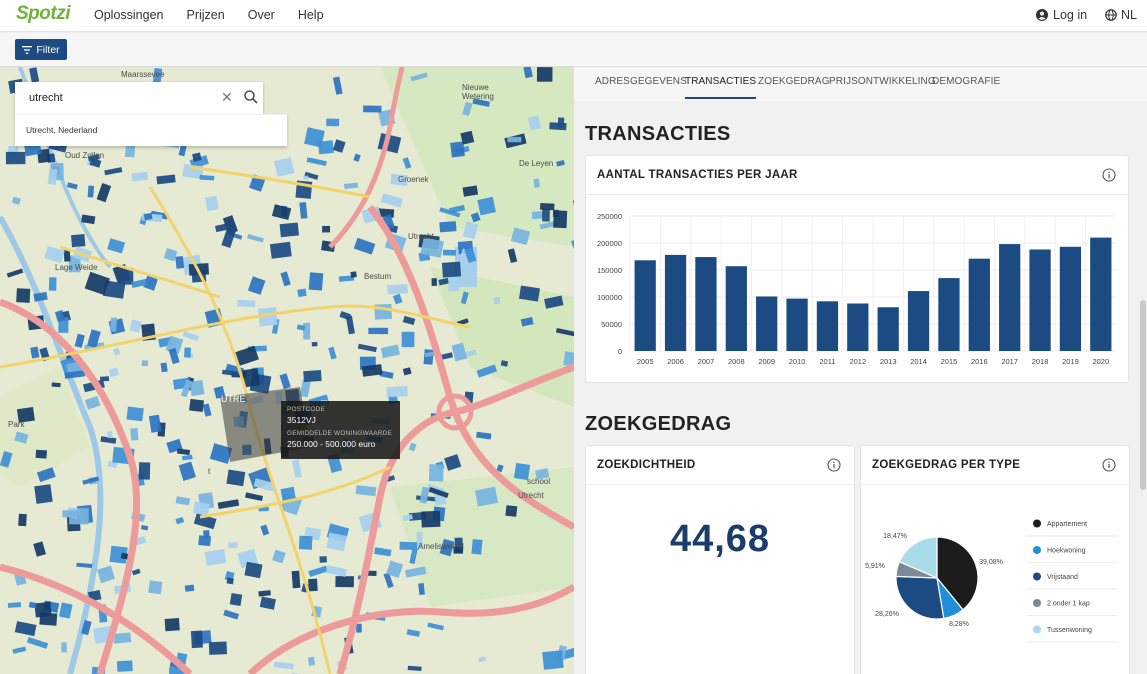 The width and height of the screenshot is (1147, 674). Describe the element at coordinates (1066, 551) in the screenshot. I see `legend-label: Hoekwoning` at that location.